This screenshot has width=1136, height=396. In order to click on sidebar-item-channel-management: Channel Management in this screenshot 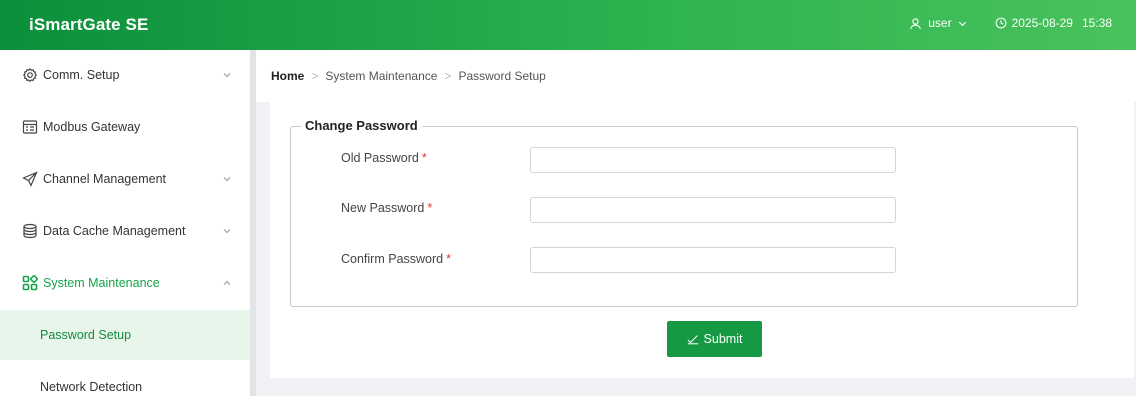, I will do `click(125, 179)`.